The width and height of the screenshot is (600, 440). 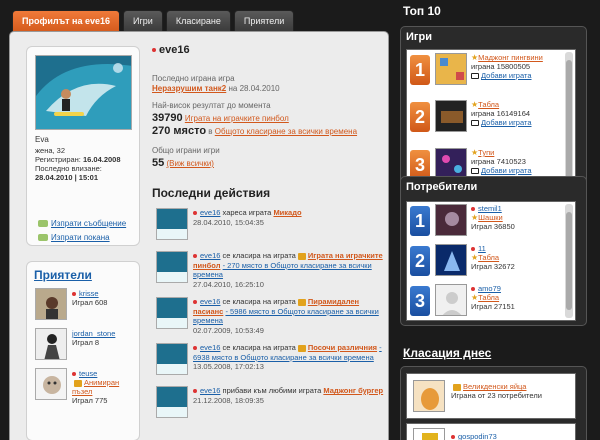 What do you see at coordinates (419, 37) in the screenshot?
I see `top-games-title: Игри` at bounding box center [419, 37].